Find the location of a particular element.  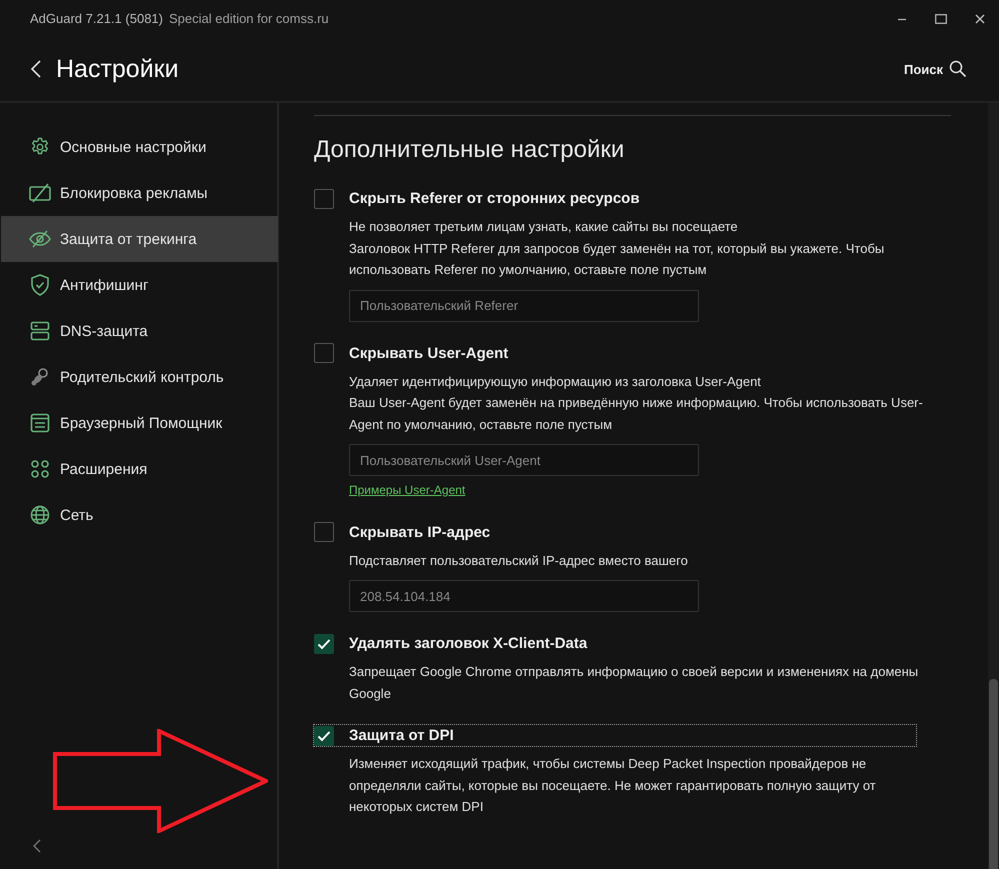

shield-icon is located at coordinates (40, 285).